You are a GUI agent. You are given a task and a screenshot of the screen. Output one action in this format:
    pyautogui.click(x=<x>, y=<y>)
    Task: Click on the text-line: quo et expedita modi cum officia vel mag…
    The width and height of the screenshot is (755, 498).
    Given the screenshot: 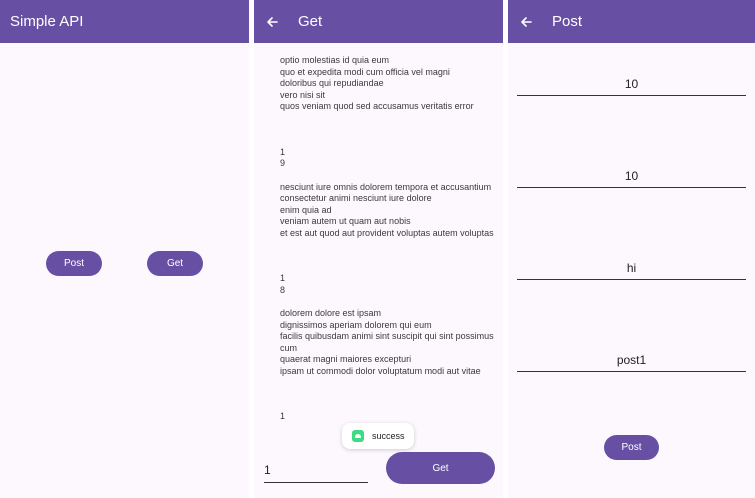 What is the action you would take?
    pyautogui.click(x=365, y=71)
    